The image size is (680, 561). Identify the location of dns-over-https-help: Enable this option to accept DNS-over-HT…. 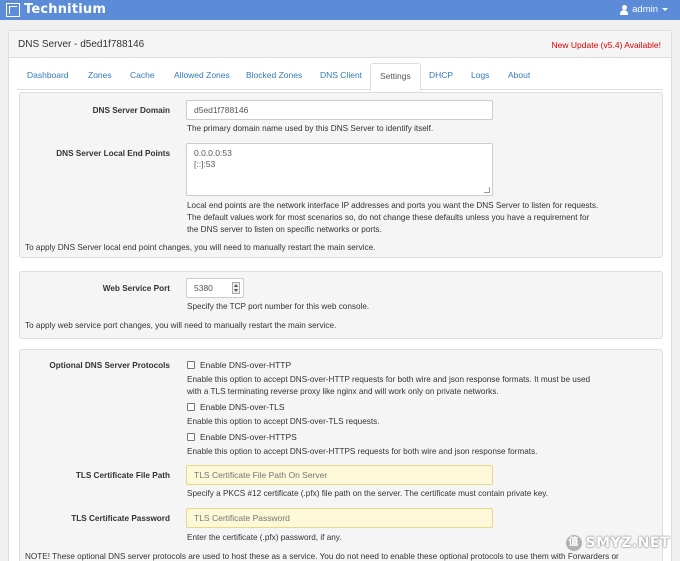
(362, 451).